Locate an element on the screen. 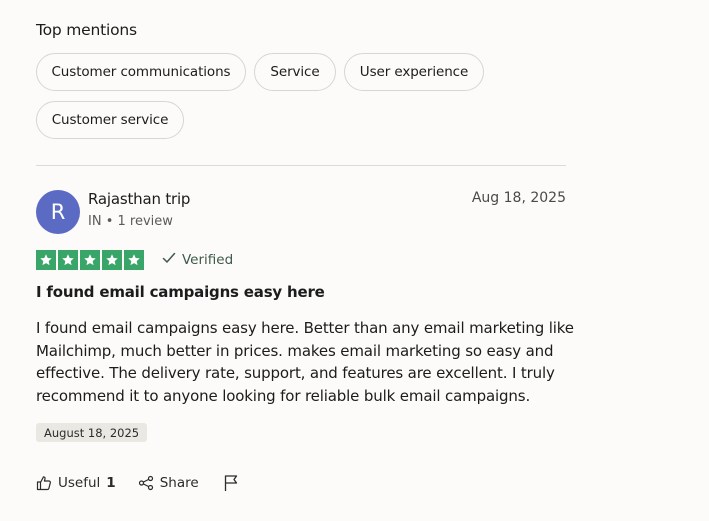  flag-icon is located at coordinates (231, 483).